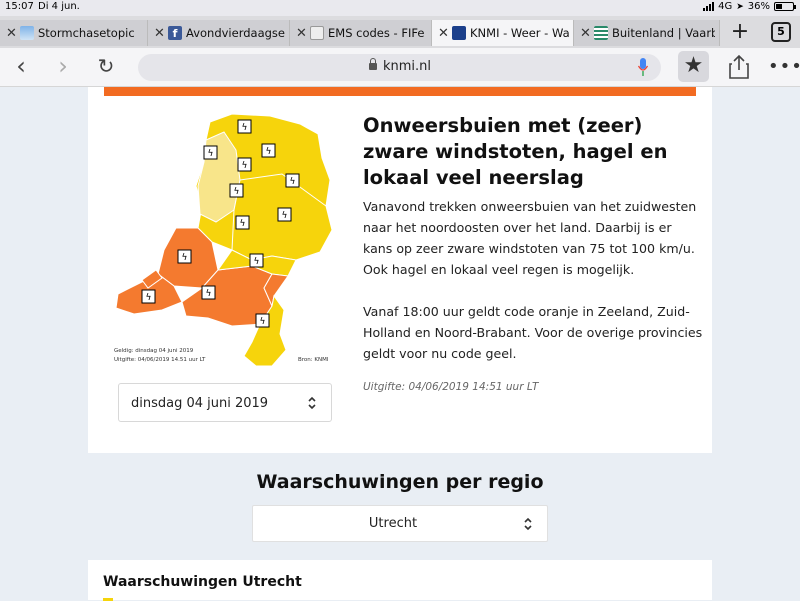  Describe the element at coordinates (235, 33) in the screenshot. I see `tab-label: Avondvierdaagse` at that location.